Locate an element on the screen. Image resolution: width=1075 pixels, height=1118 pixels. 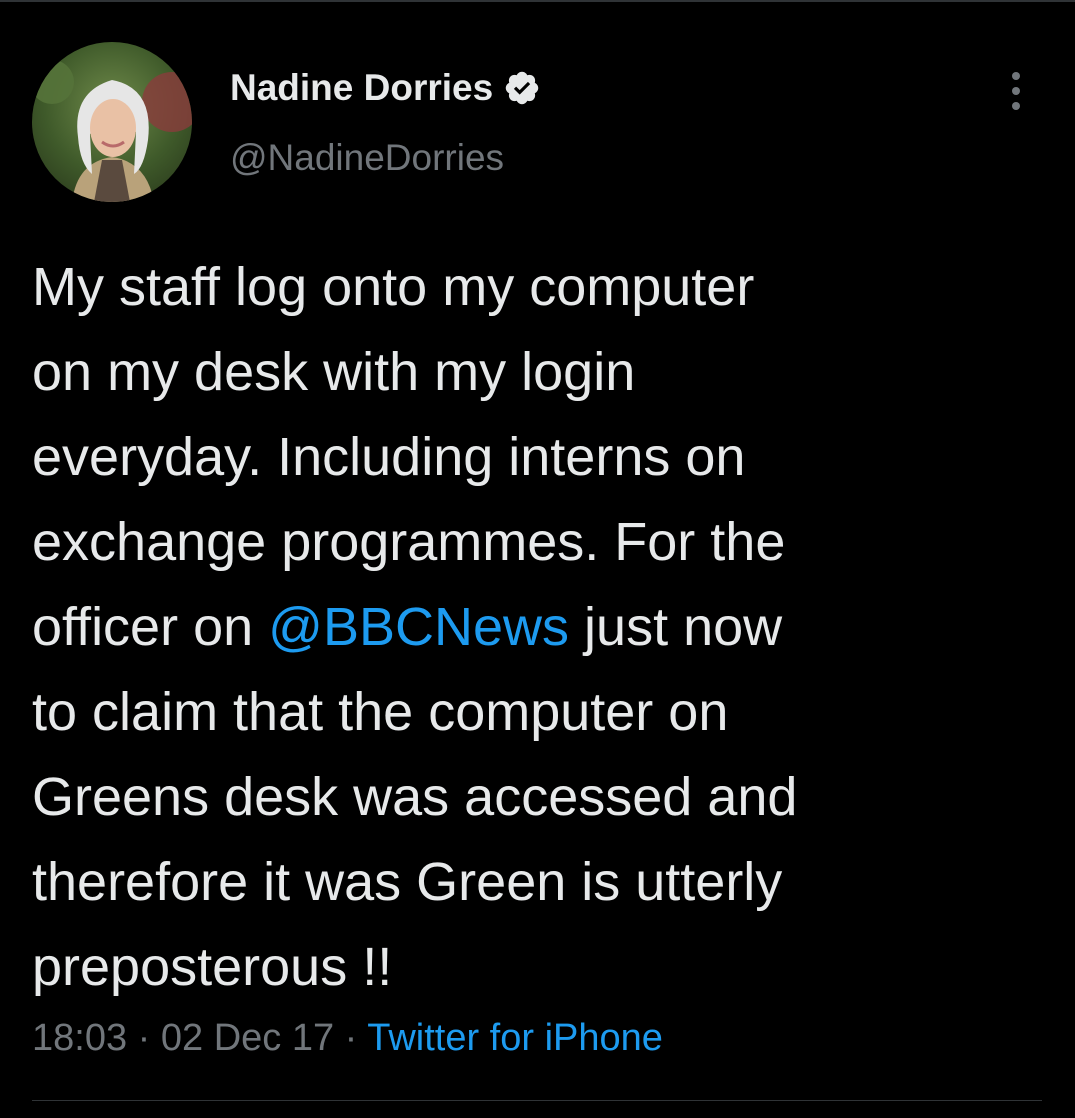
top-divider is located at coordinates (537, 1).